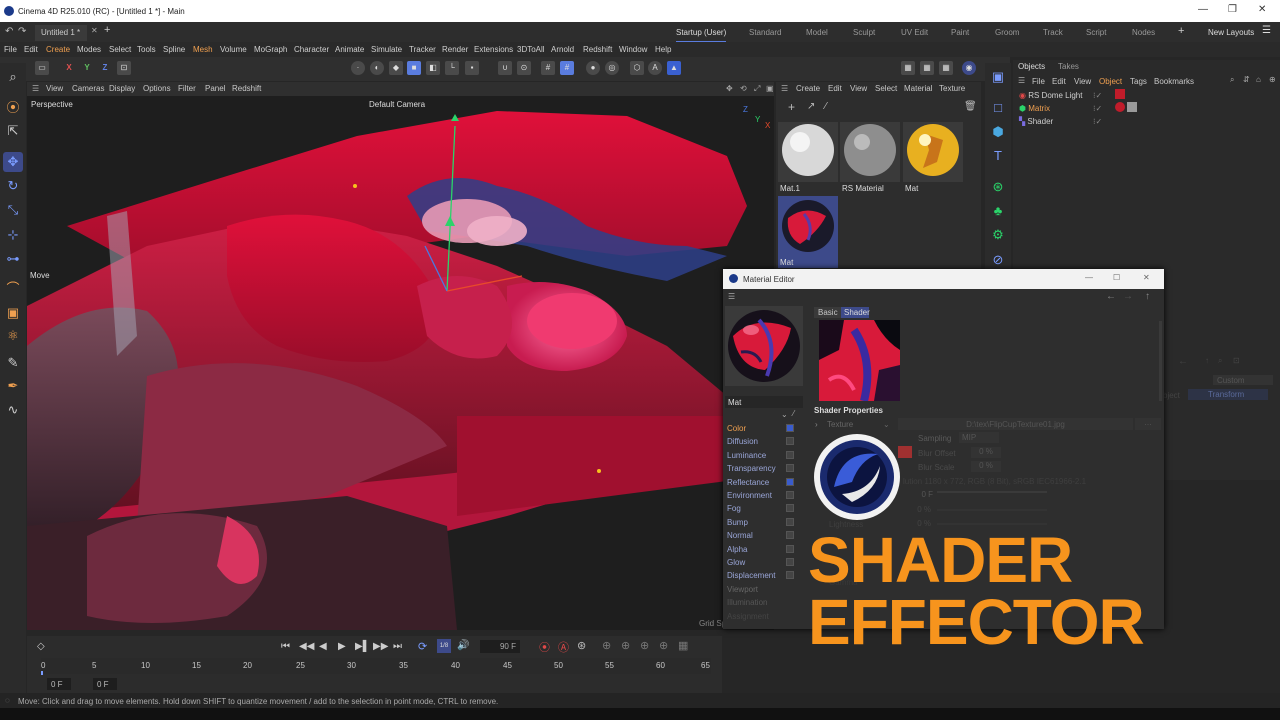 This screenshot has width=1280, height=720. What do you see at coordinates (835, 88) in the screenshot?
I see `mat-menu-edit: Edit` at bounding box center [835, 88].